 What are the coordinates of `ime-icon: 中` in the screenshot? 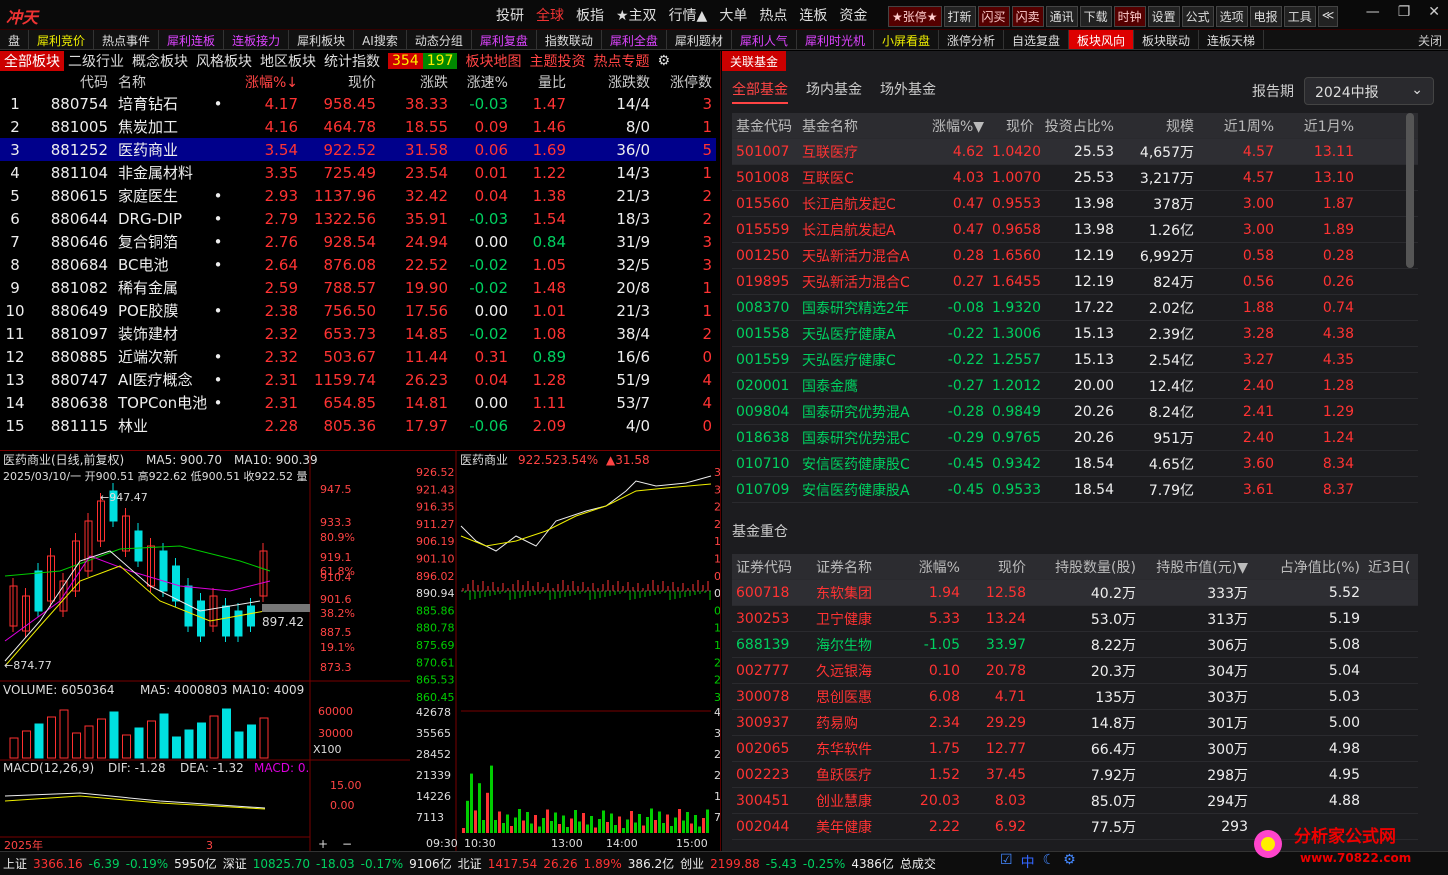 It's located at (1028, 862).